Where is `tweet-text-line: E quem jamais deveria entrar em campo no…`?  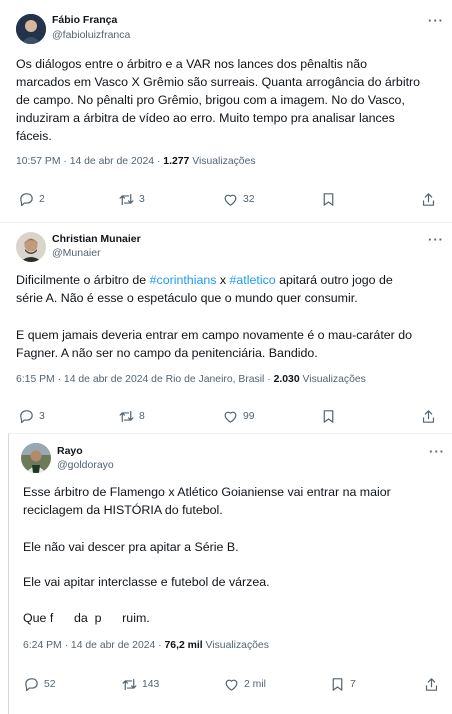
tweet-text-line: E quem jamais deveria entrar em campo no… is located at coordinates (214, 335).